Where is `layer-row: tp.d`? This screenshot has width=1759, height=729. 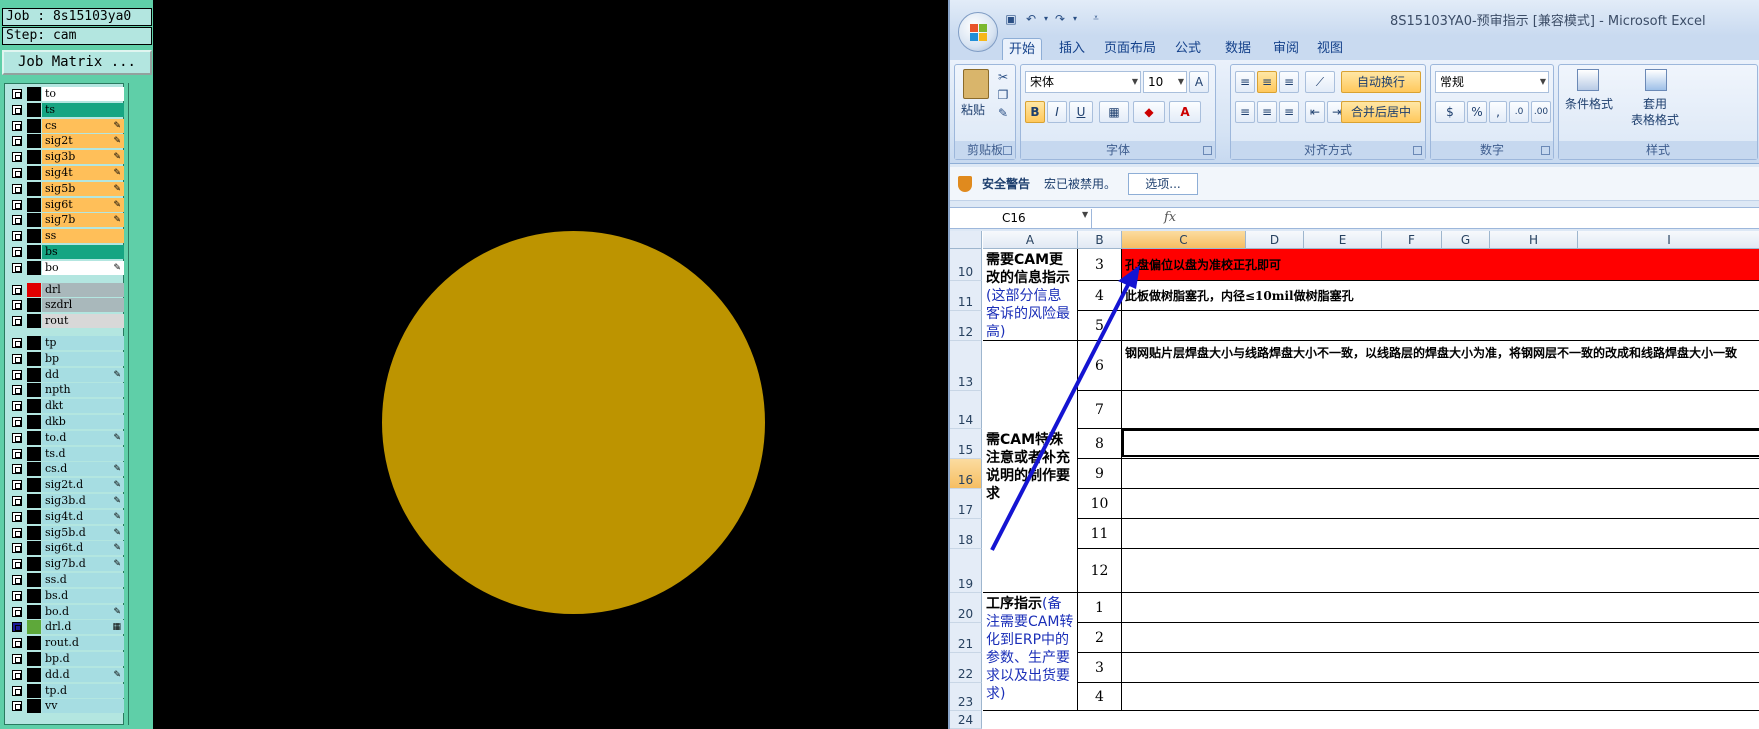
layer-row: tp.d is located at coordinates (65, 691).